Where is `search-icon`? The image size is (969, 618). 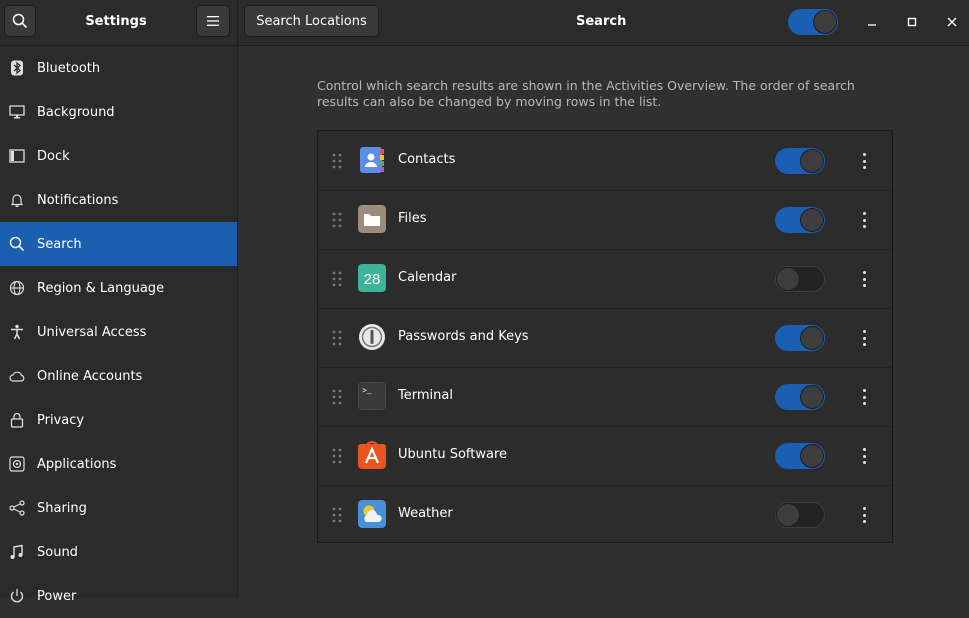
search-icon is located at coordinates (17, 244).